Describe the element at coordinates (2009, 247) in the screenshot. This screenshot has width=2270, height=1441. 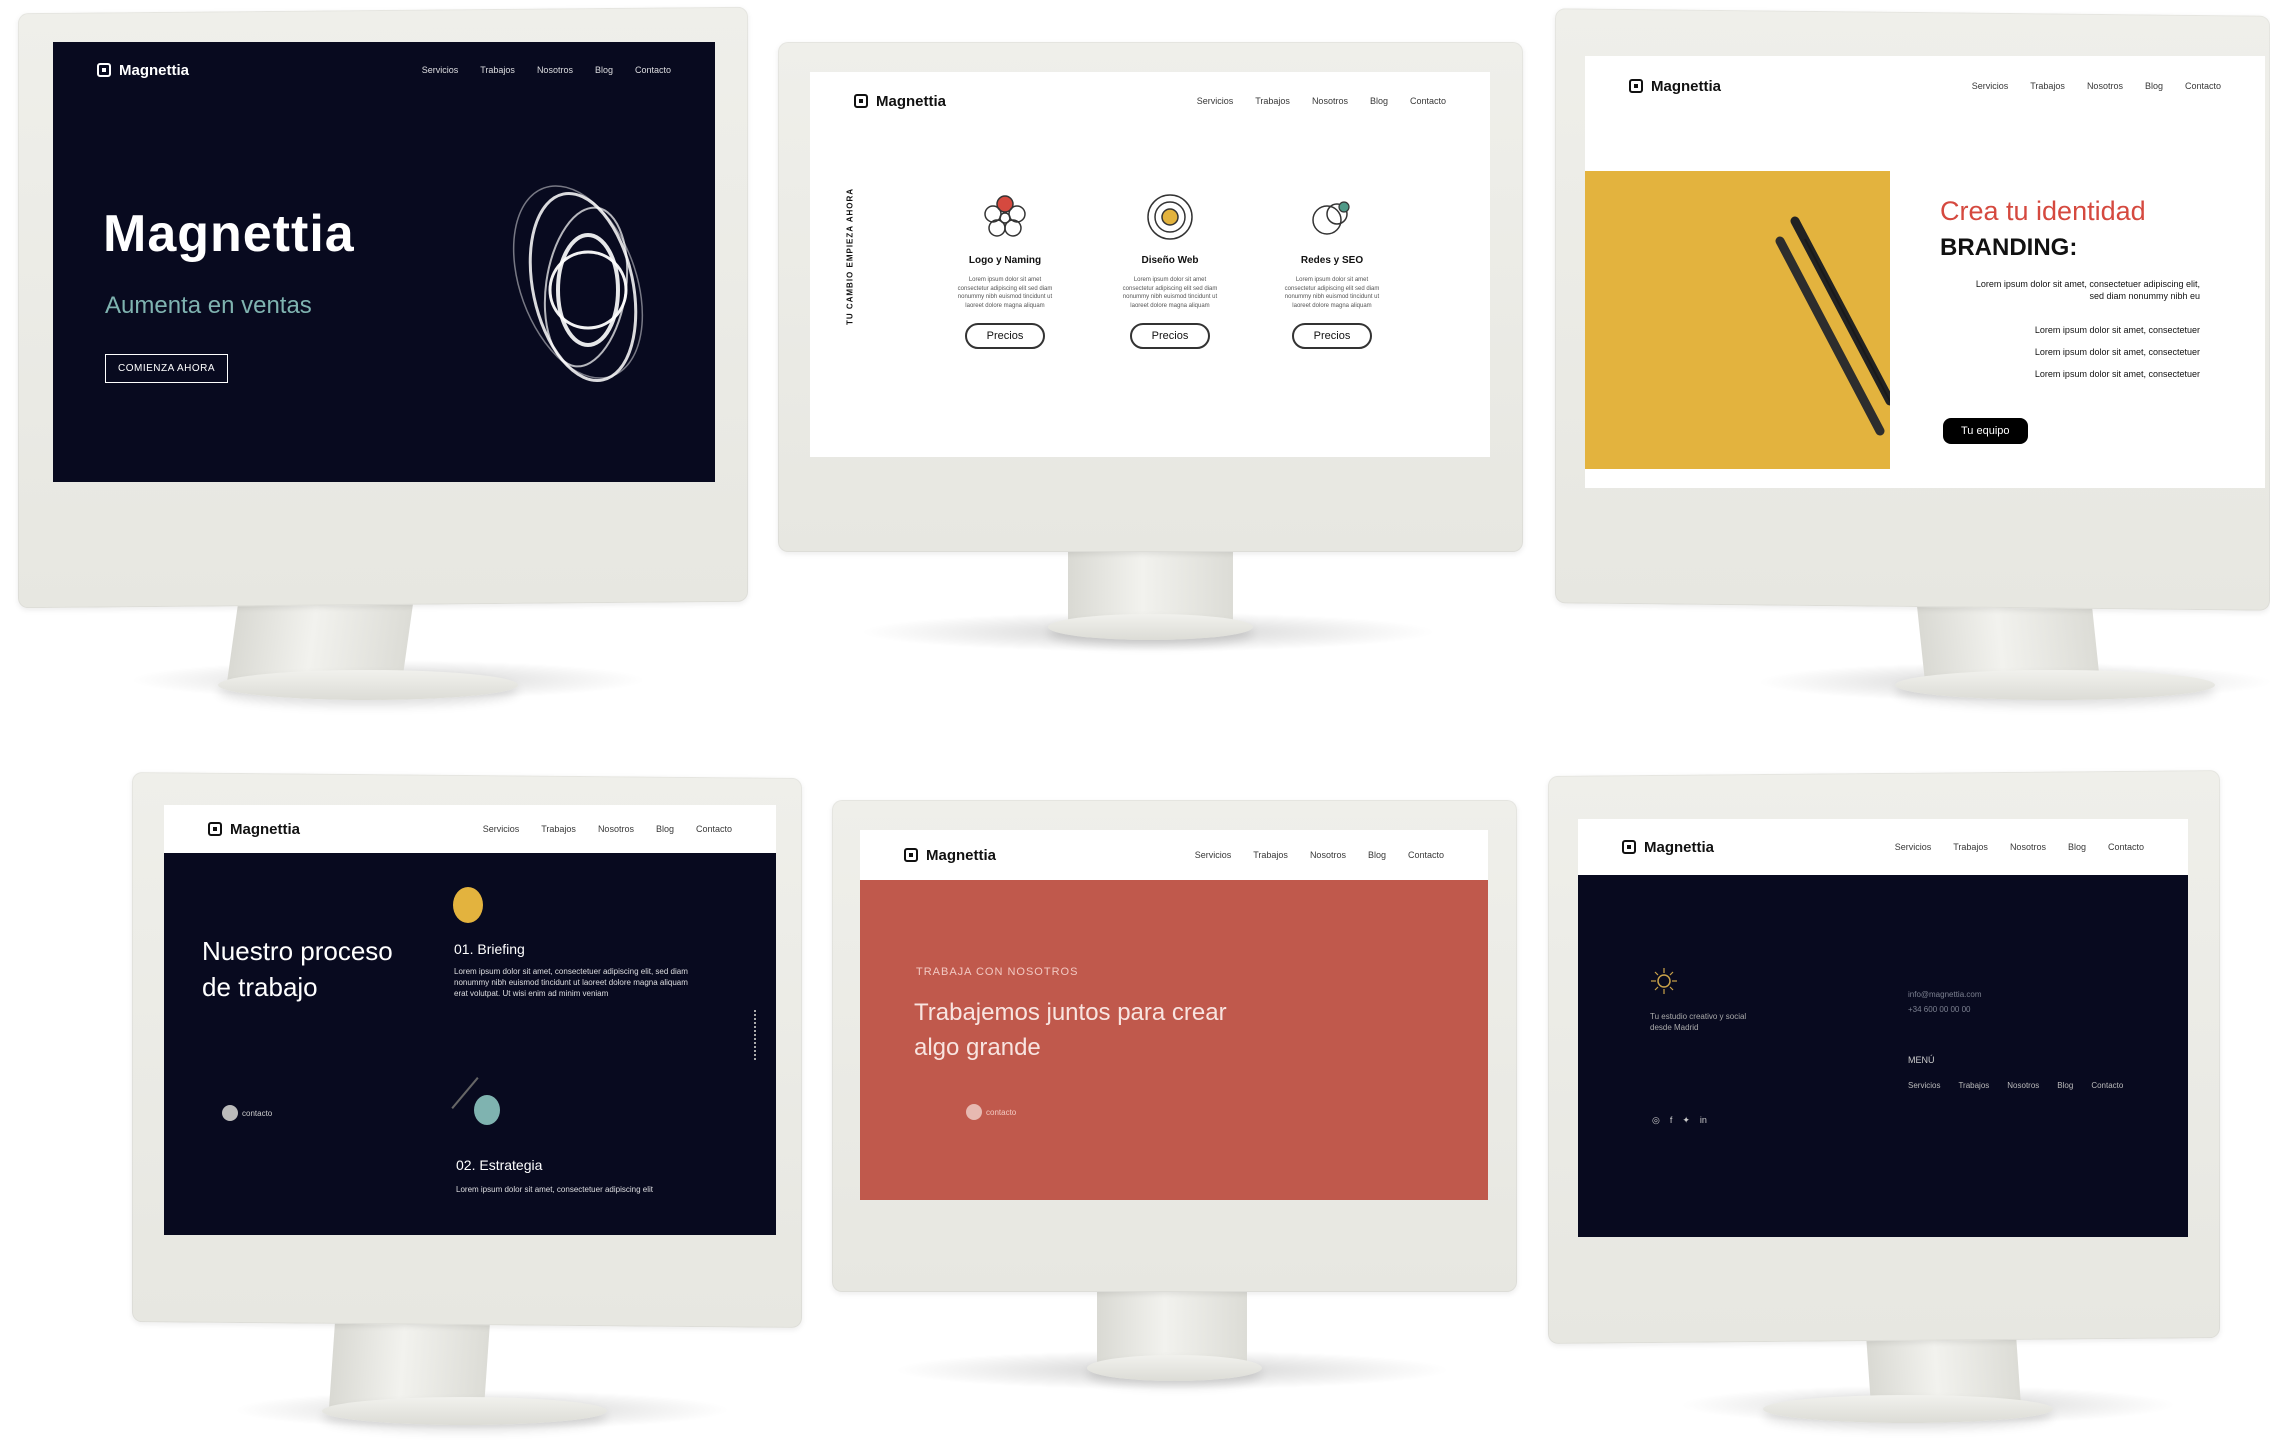
I see `branding-heading: BRANDING:` at that location.